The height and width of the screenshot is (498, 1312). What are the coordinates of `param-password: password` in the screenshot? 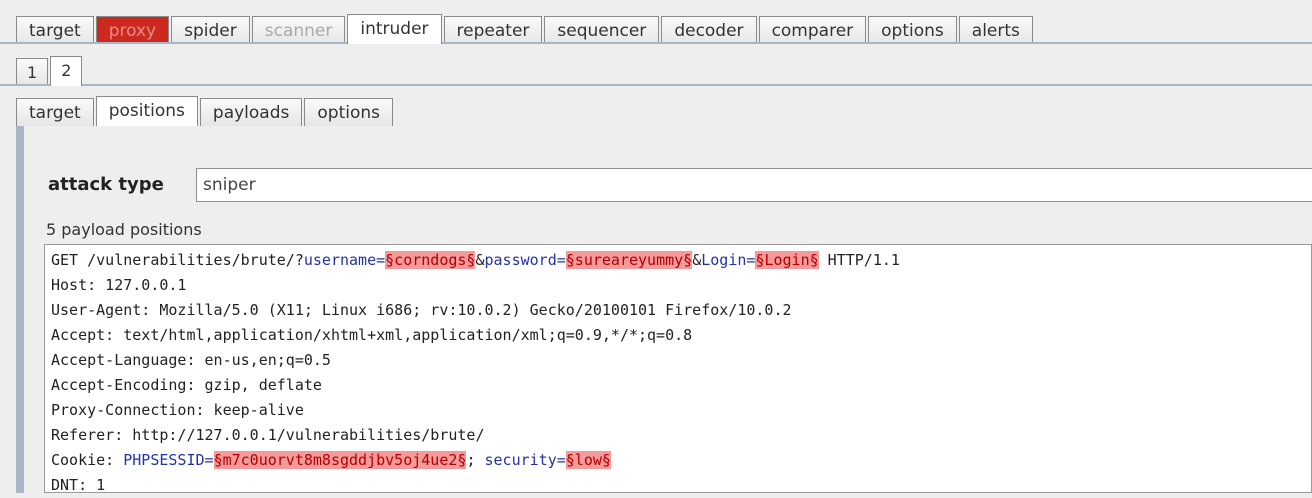 It's located at (520, 260).